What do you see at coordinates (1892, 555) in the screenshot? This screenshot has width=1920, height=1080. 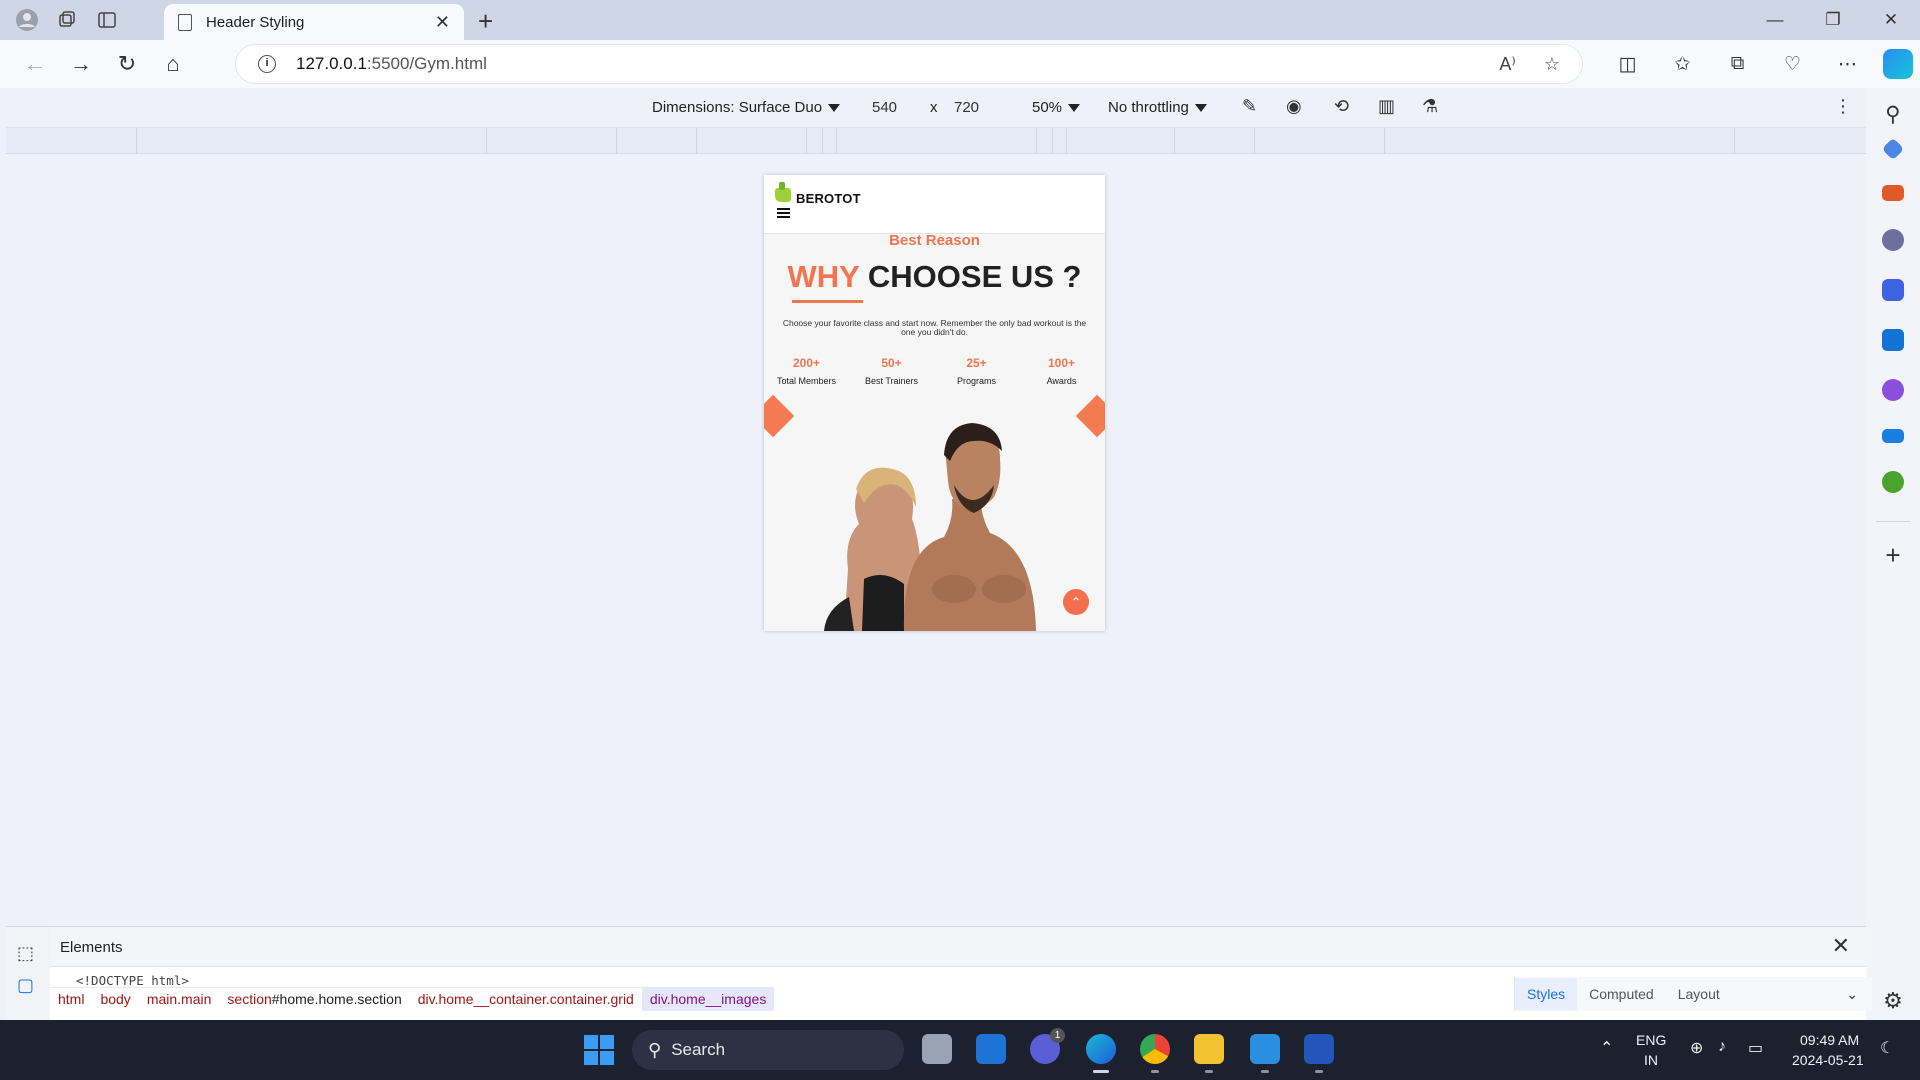 I see `add-sidebar-app-icon: +` at bounding box center [1892, 555].